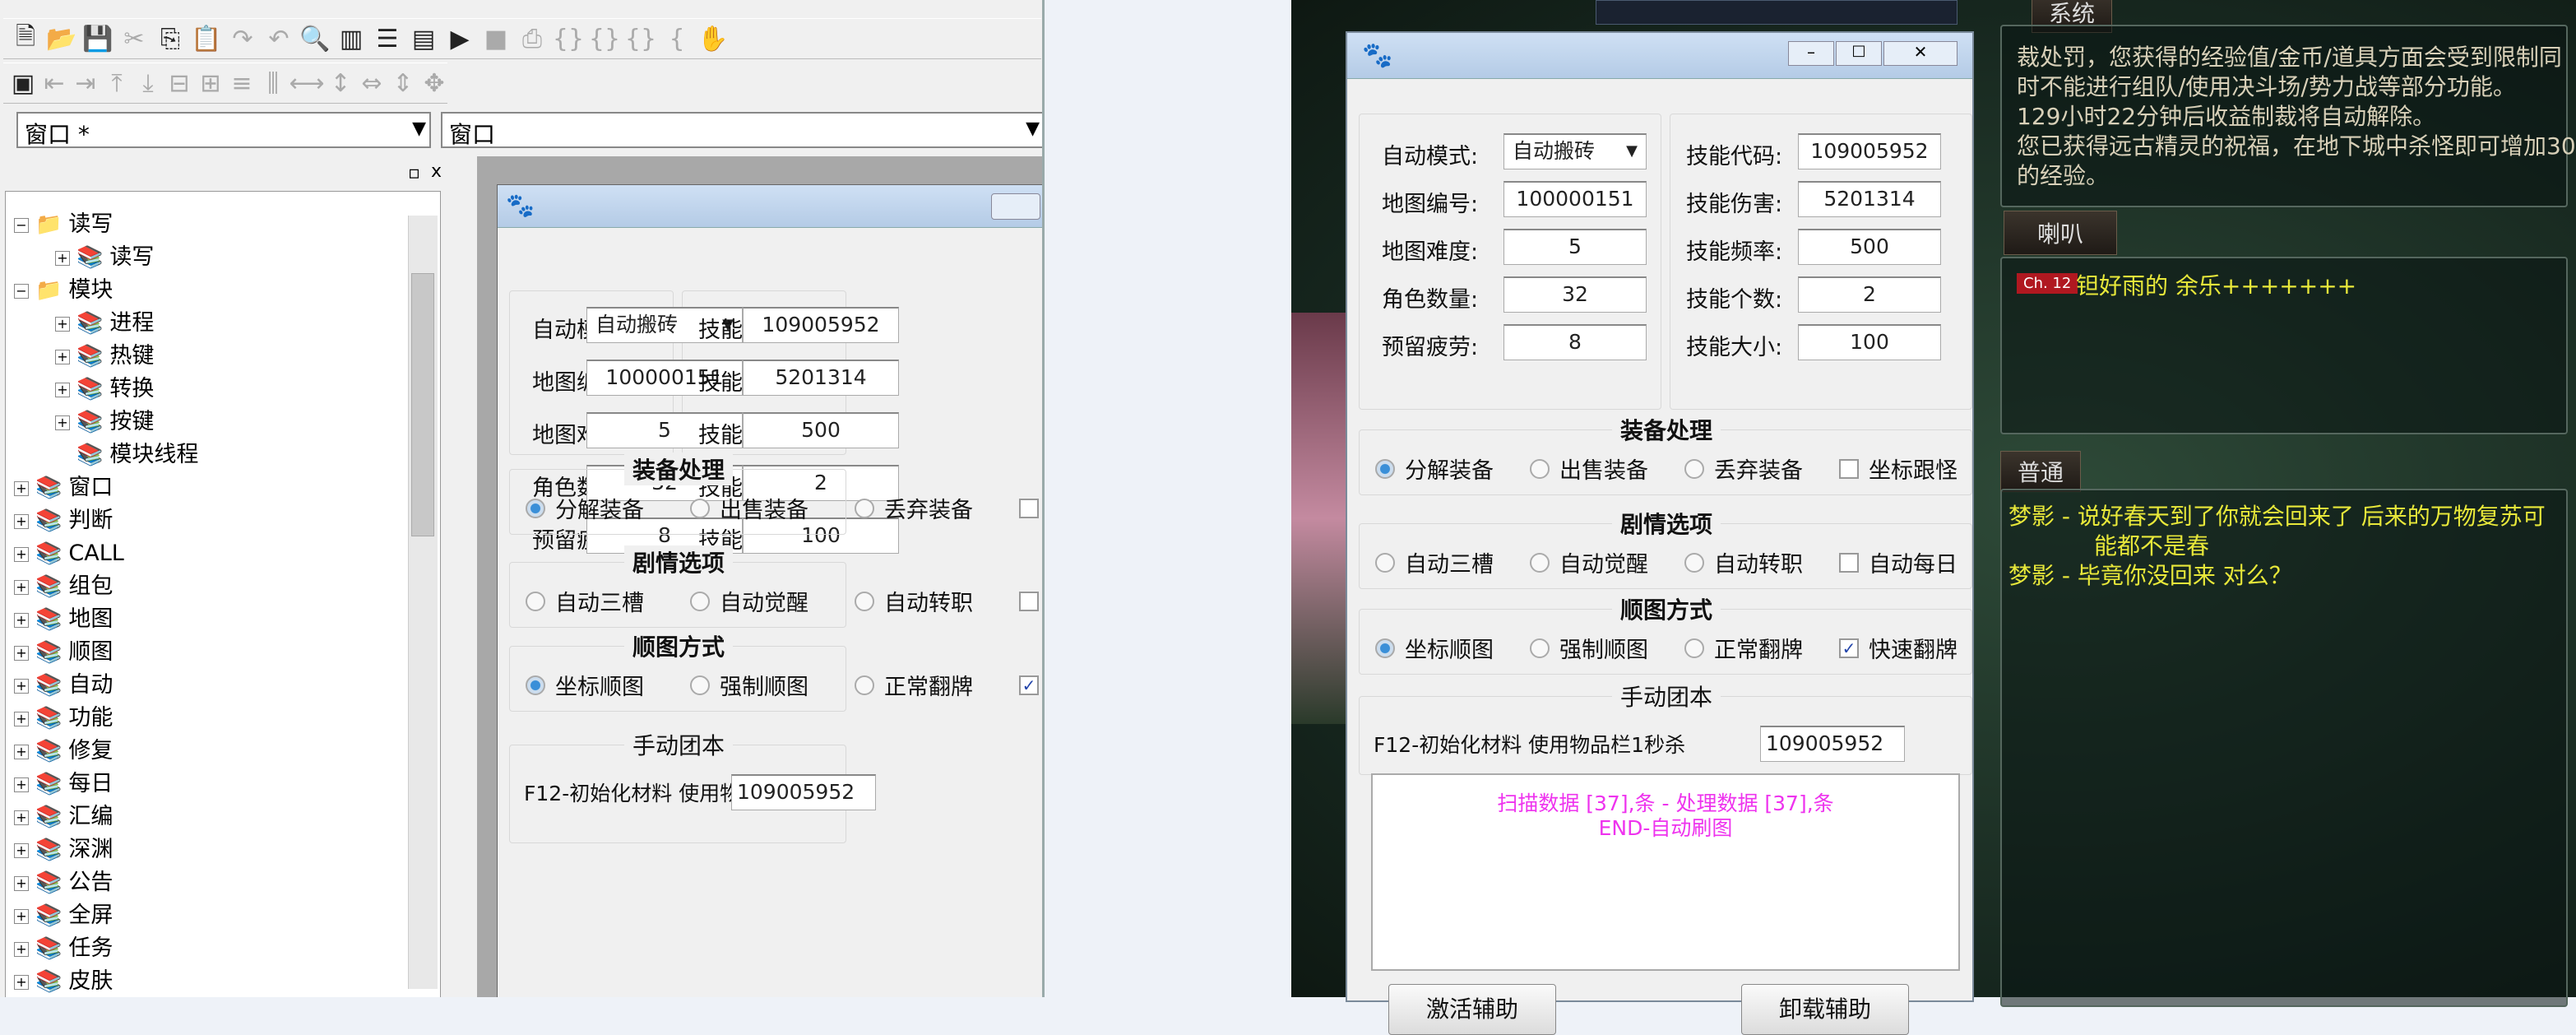  Describe the element at coordinates (1016, 206) in the screenshot. I see `minimize-button` at that location.